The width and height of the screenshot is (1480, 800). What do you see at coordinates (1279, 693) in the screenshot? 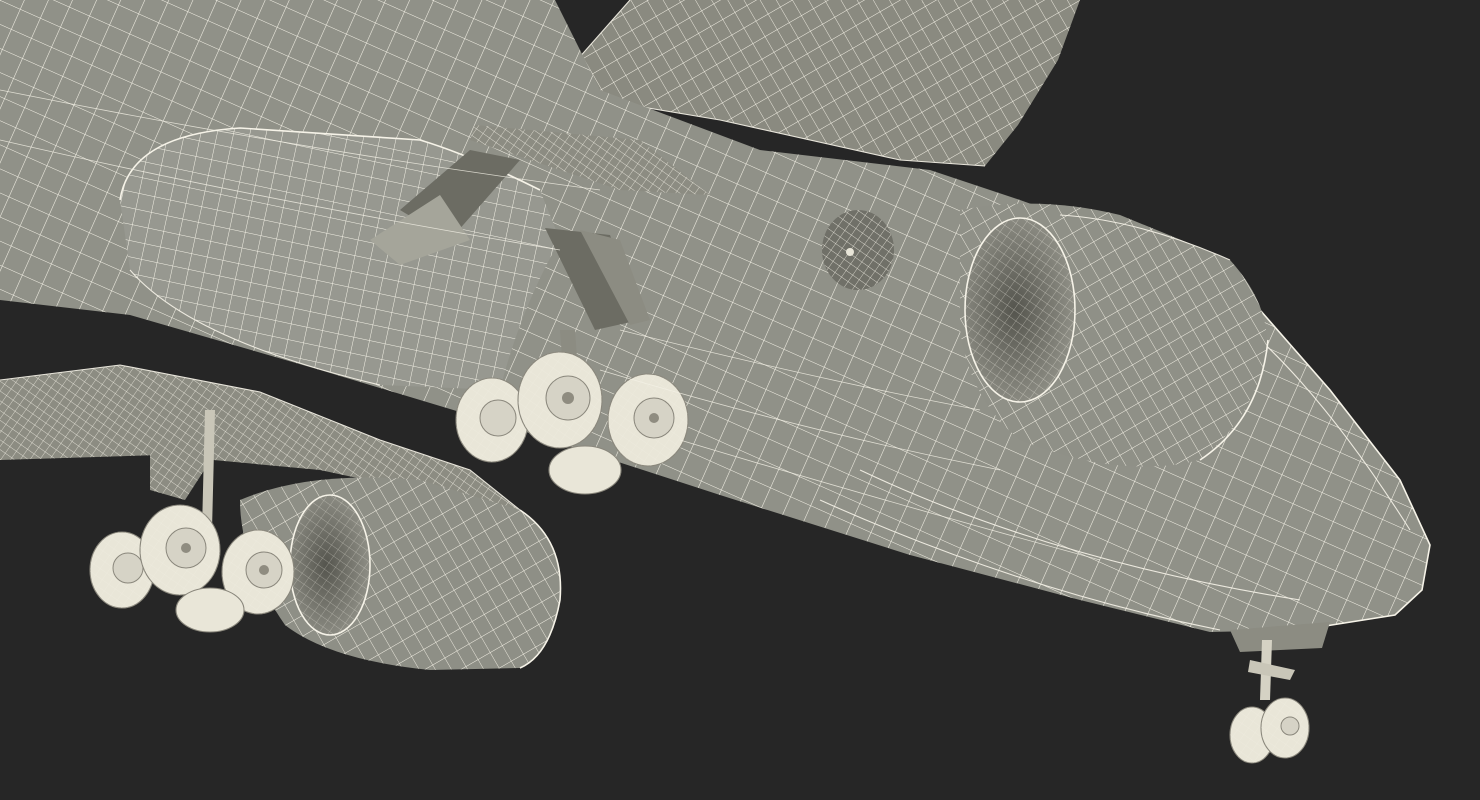
I see `nose-landing-gear` at bounding box center [1279, 693].